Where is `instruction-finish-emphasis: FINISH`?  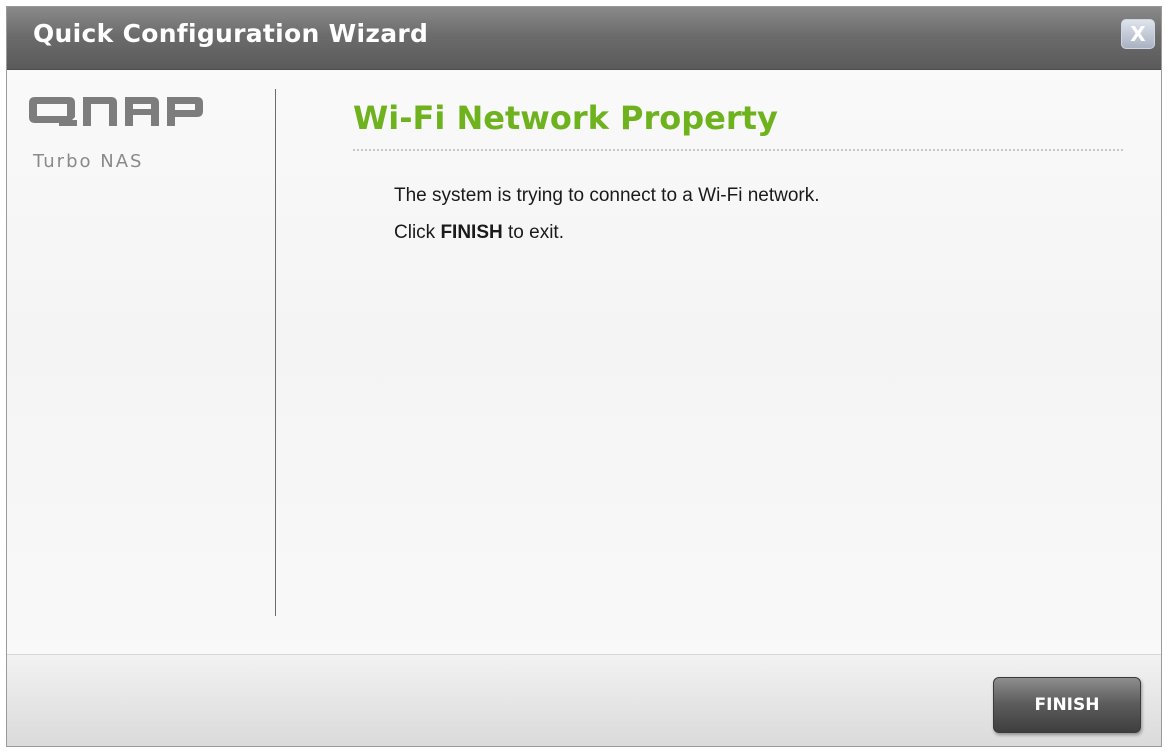
instruction-finish-emphasis: FINISH is located at coordinates (471, 232).